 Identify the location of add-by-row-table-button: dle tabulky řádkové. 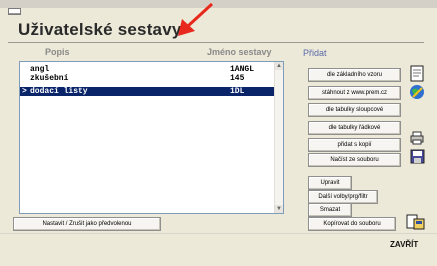
(354, 128).